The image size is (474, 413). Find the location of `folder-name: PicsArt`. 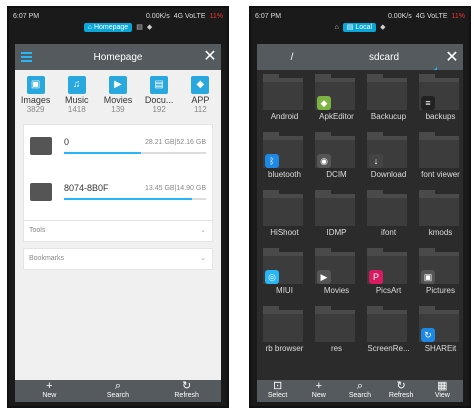

folder-name: PicsArt is located at coordinates (388, 290).